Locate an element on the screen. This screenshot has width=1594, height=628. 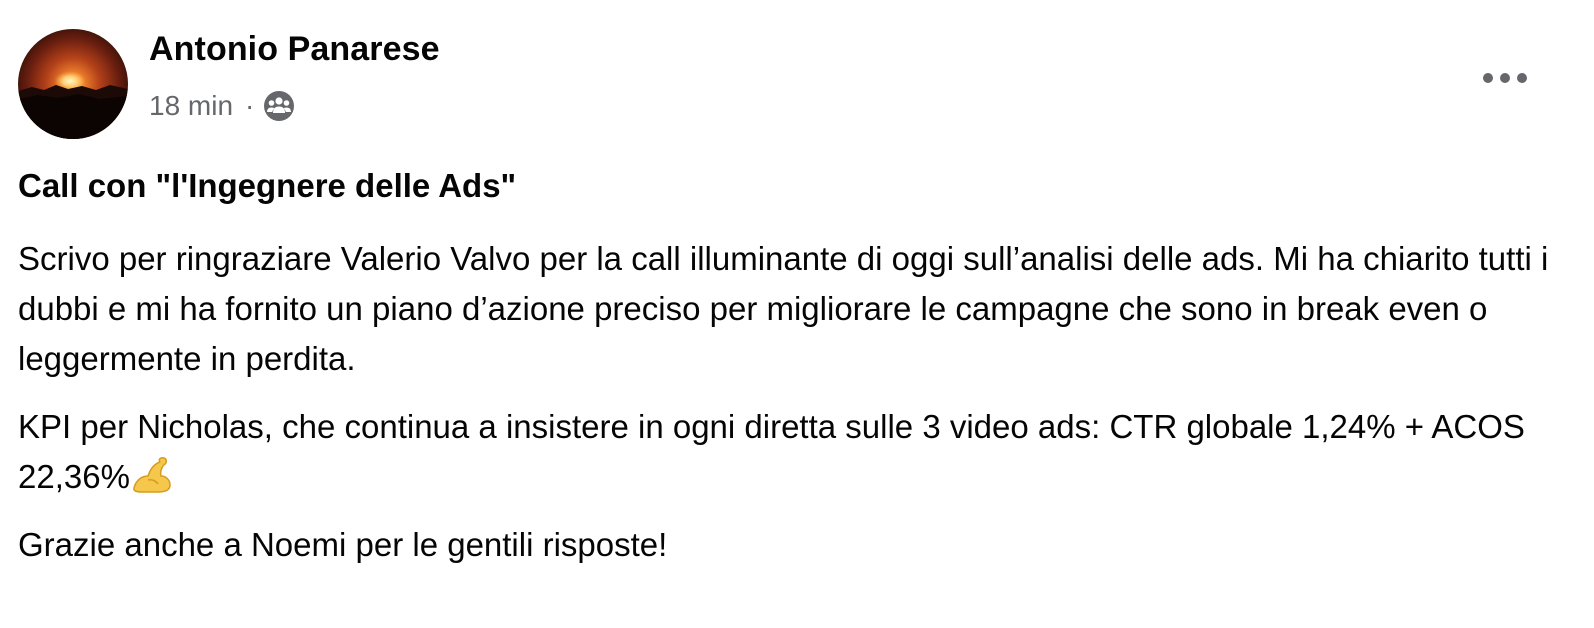
flexed-biceps-emoji is located at coordinates (153, 474).